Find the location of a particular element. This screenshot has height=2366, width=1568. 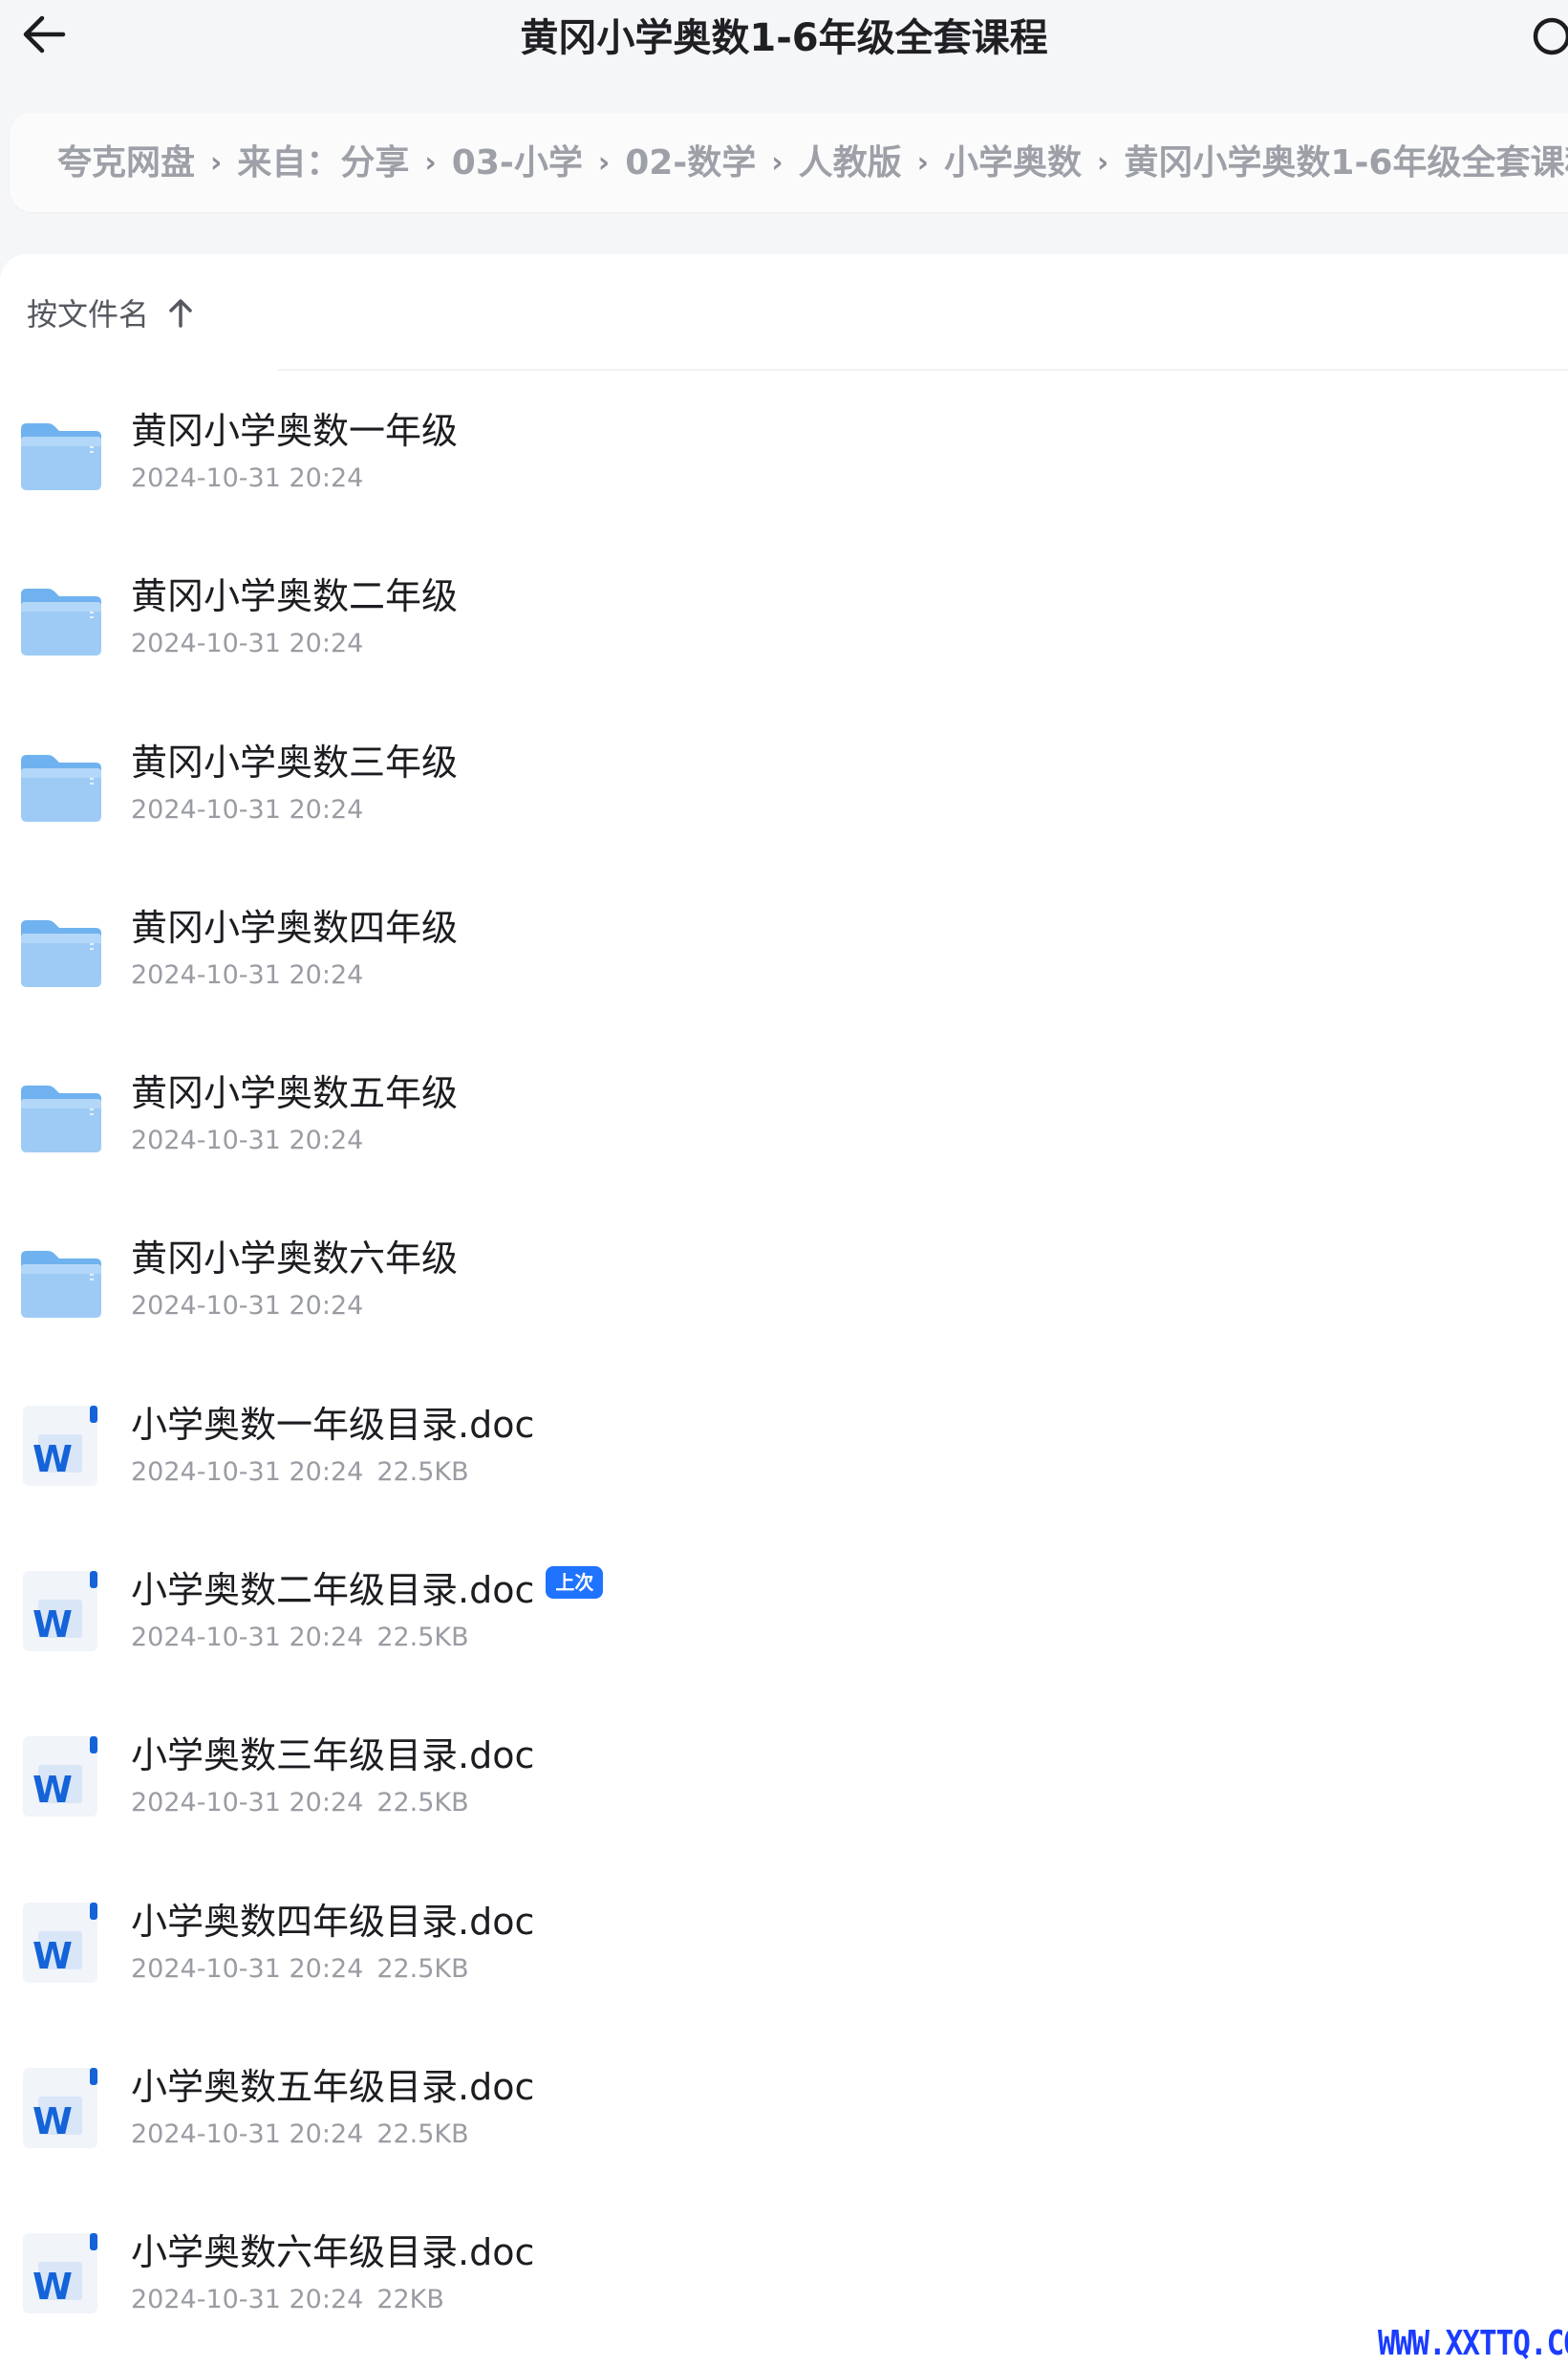

breadcrumb-item-olympiad: 小学奥数 is located at coordinates (1013, 163).